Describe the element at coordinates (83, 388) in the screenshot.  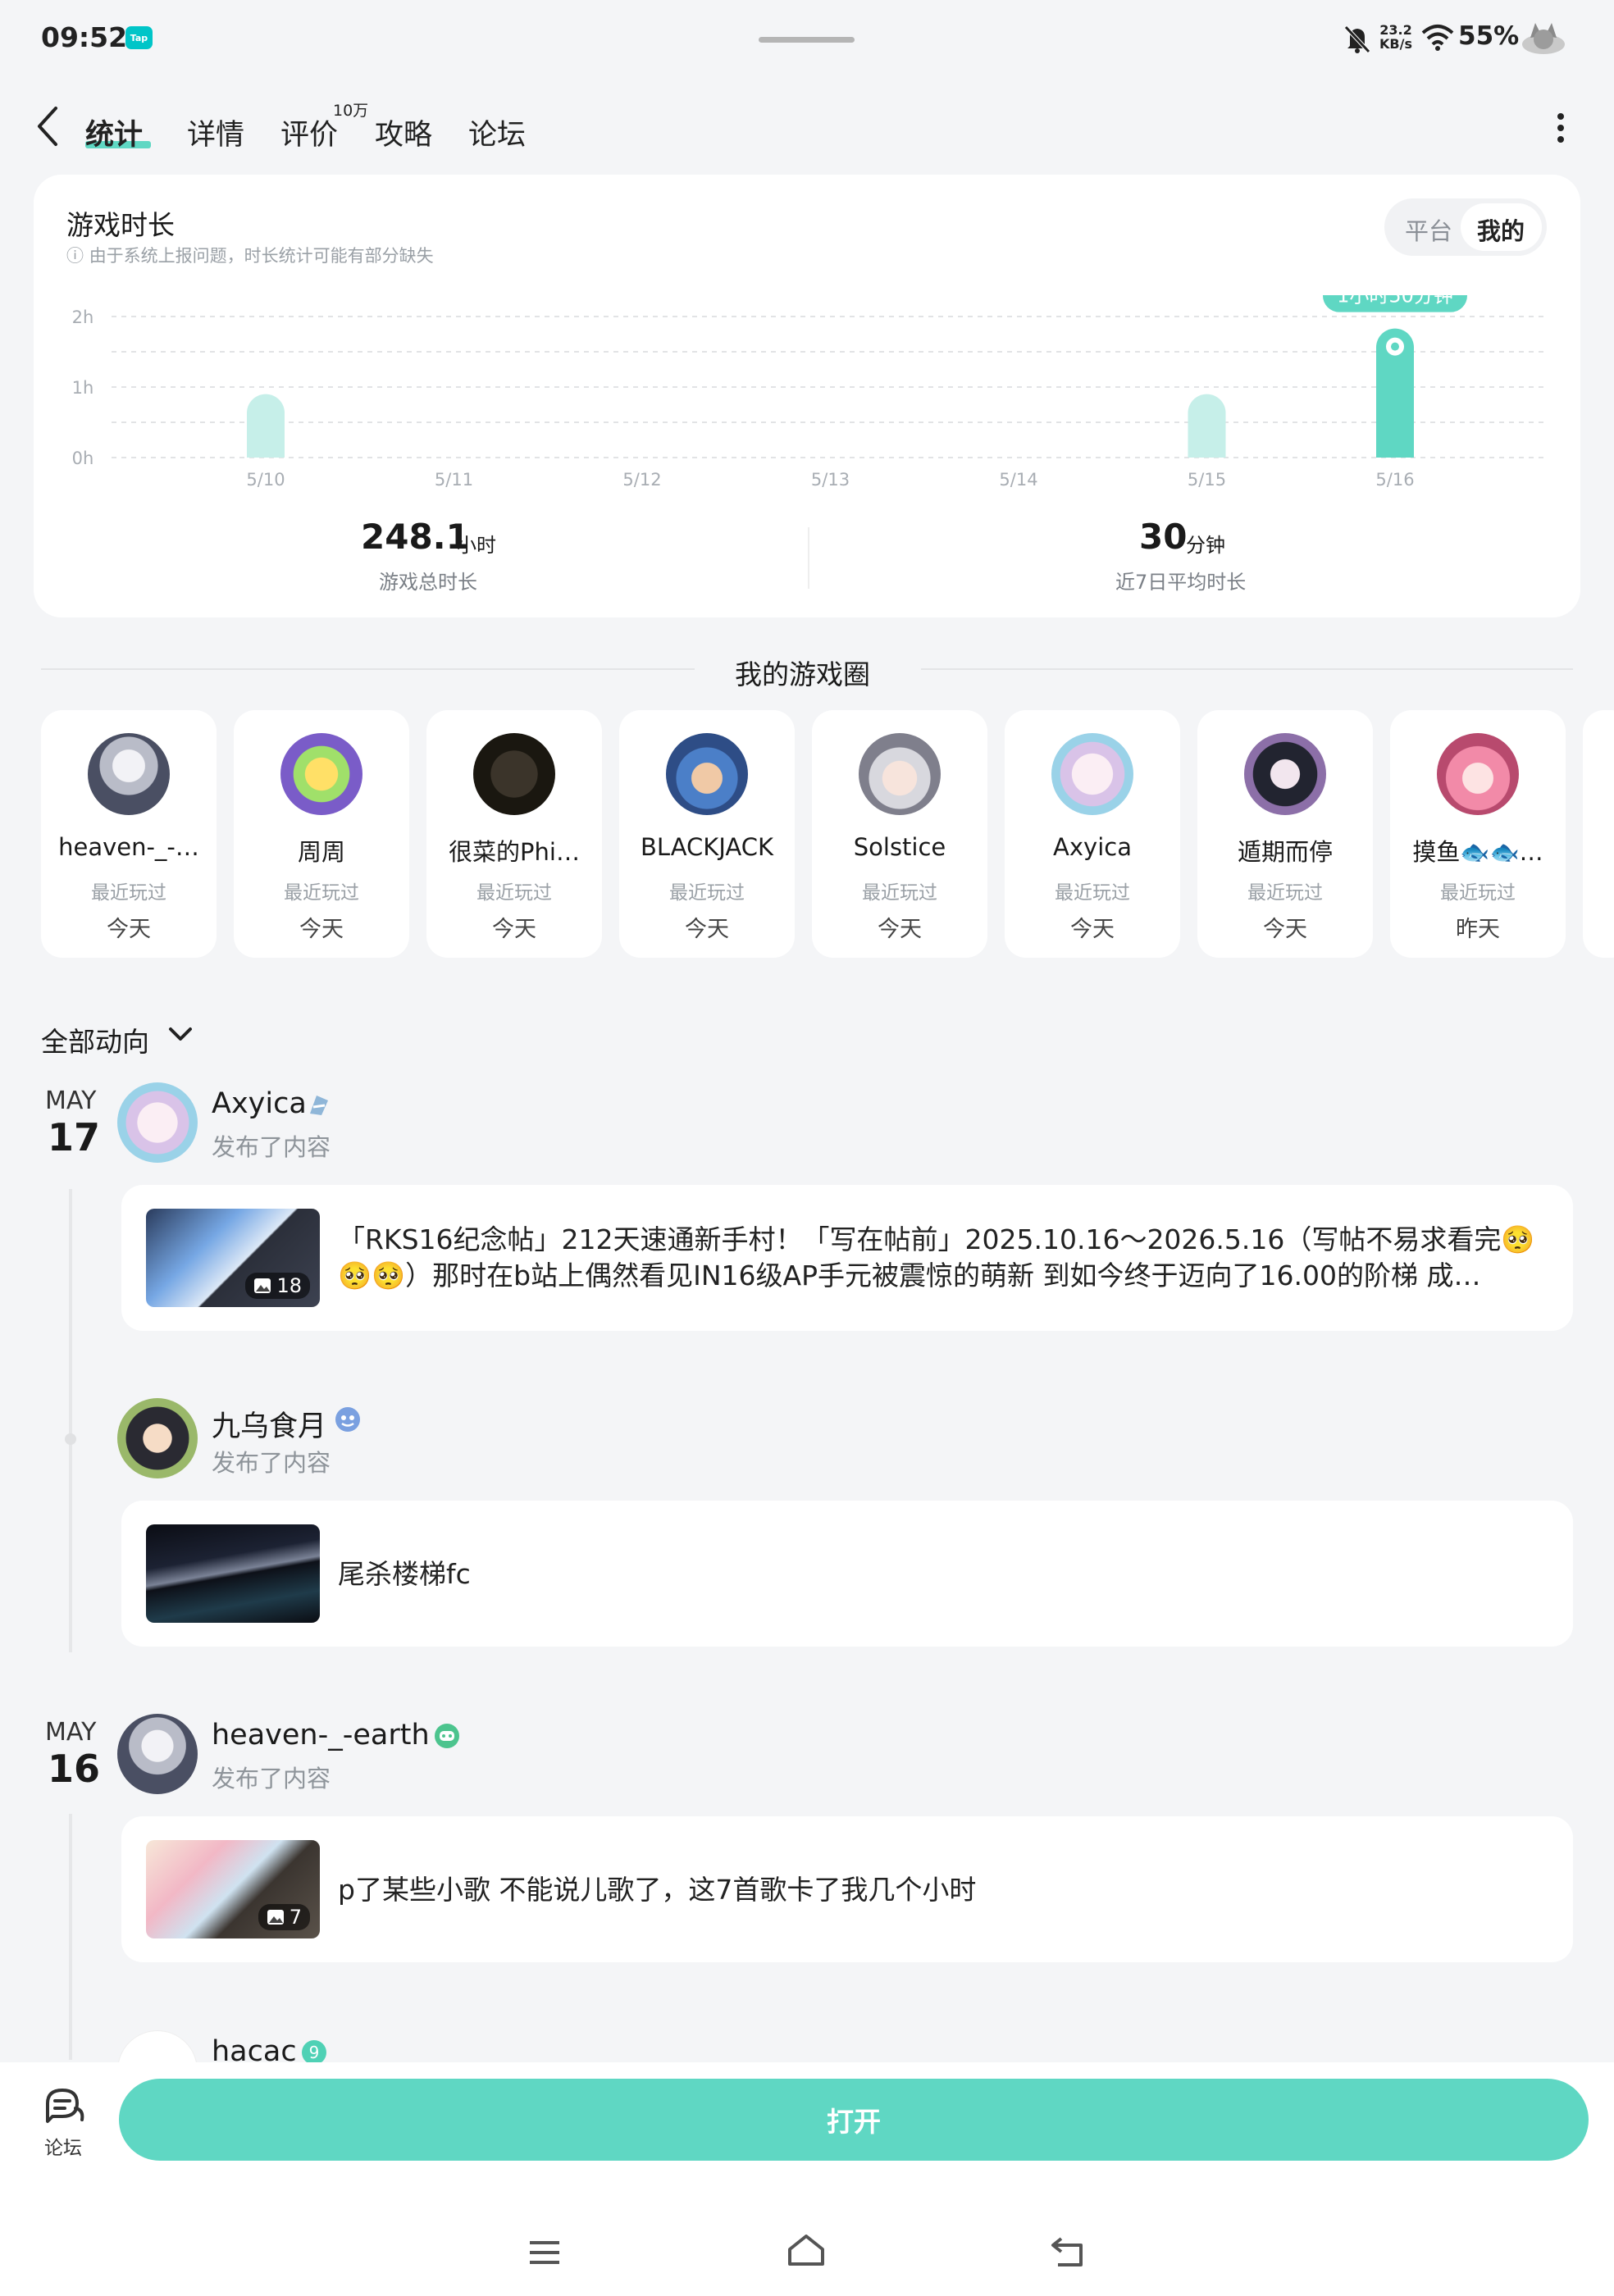
I see `y-tick-label: 1h` at that location.